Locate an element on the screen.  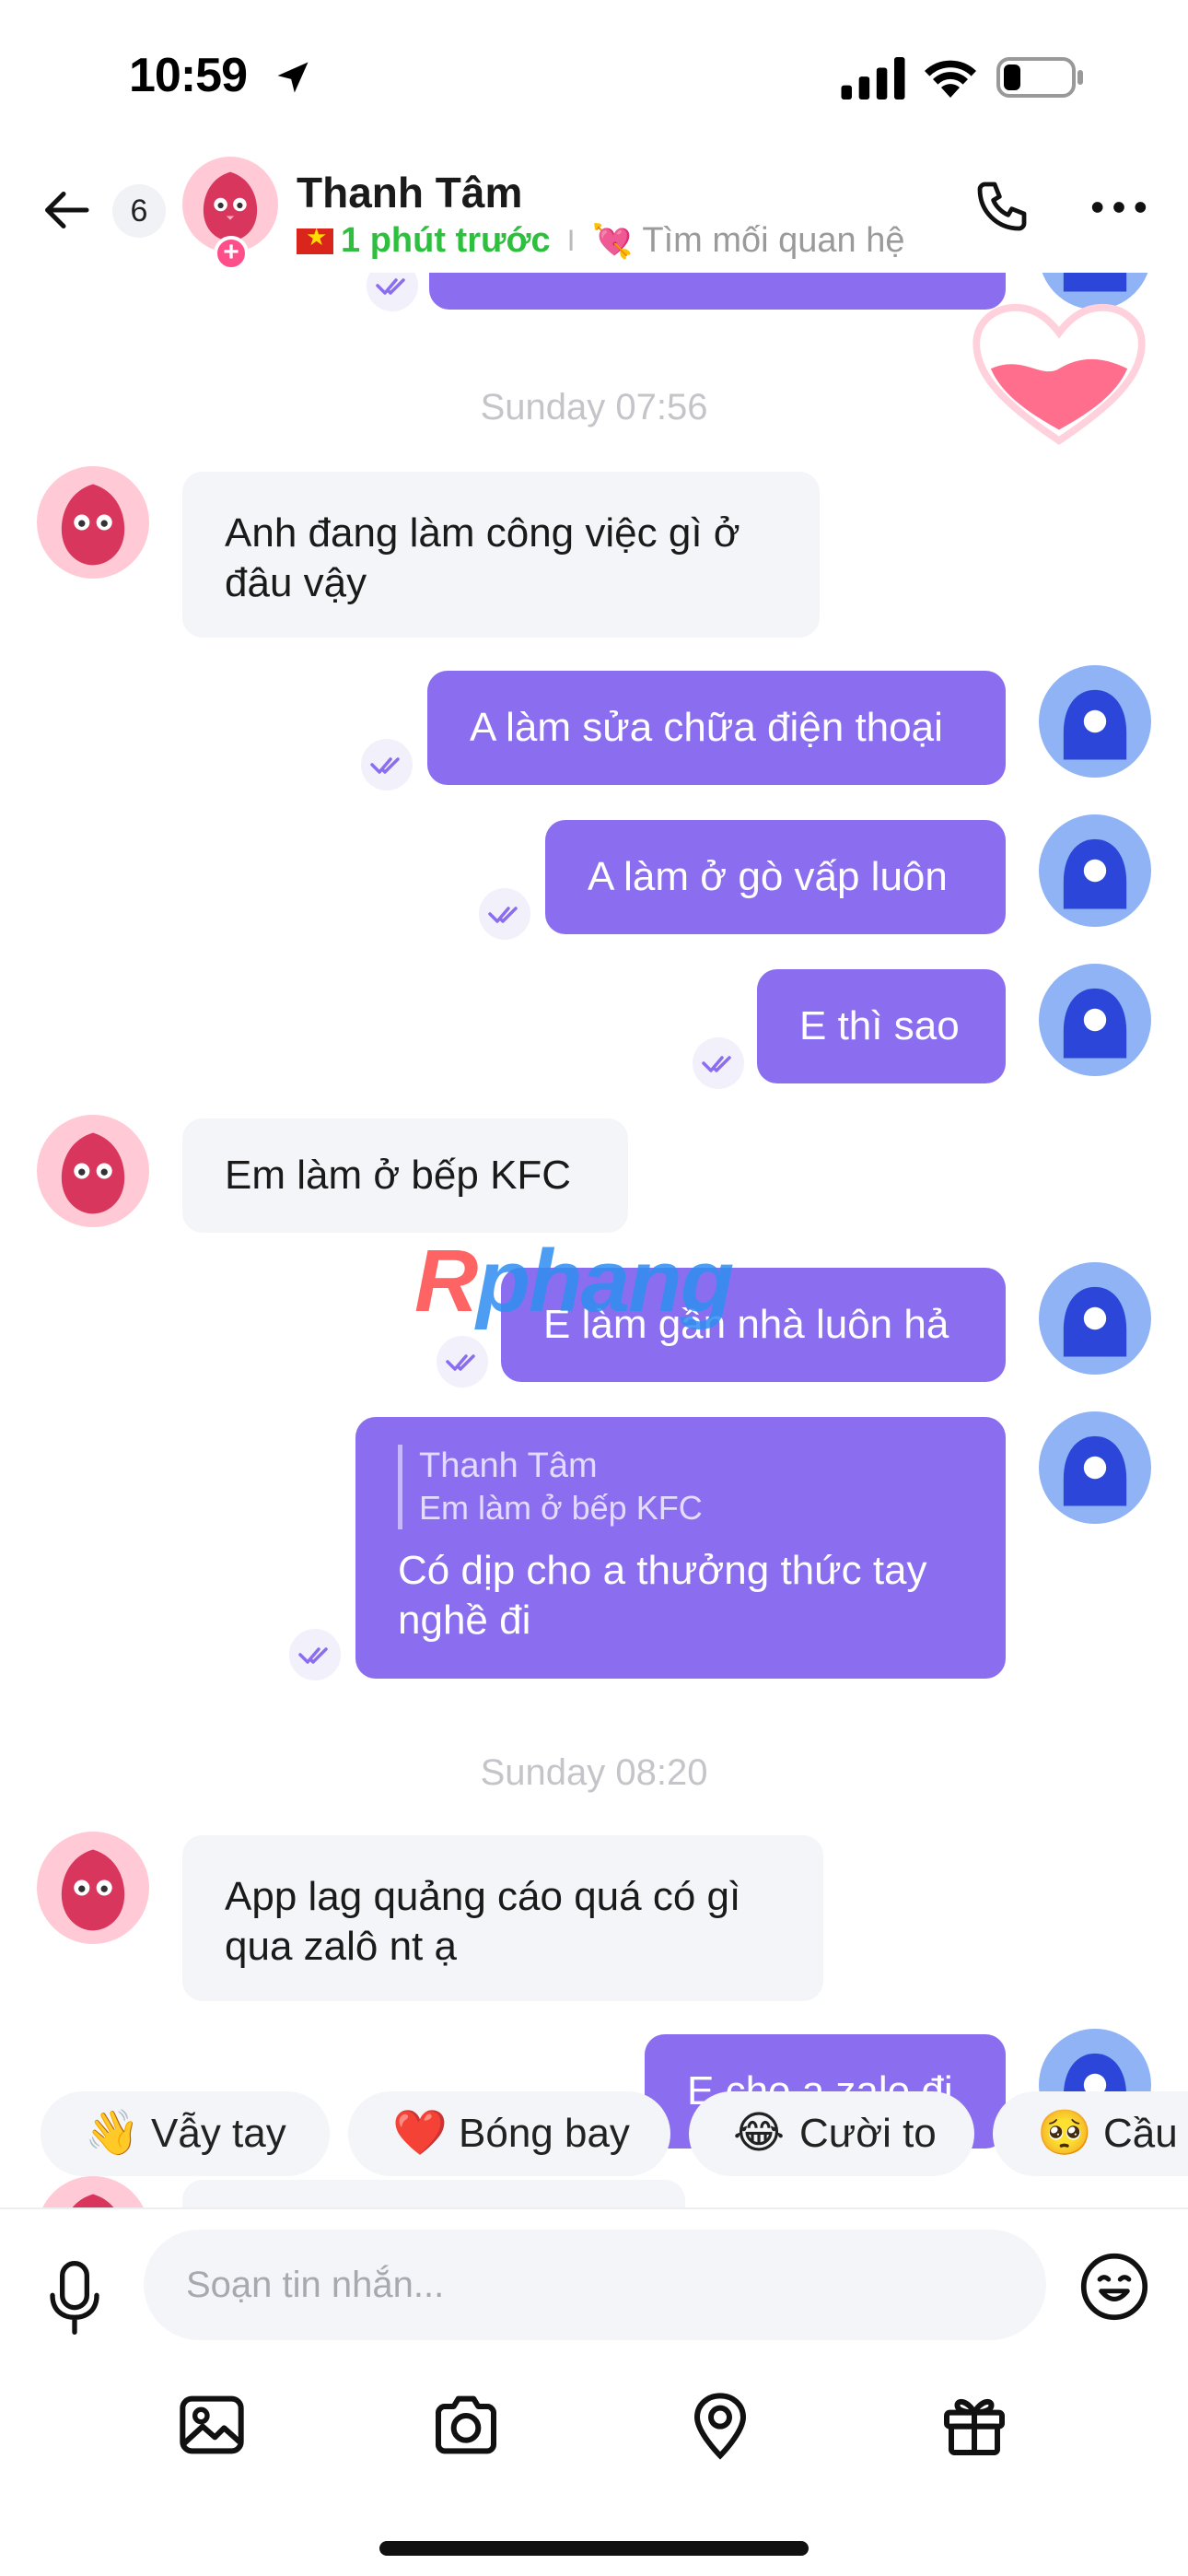
reaction-chip-label: Cầu is located at coordinates (1140, 2133).